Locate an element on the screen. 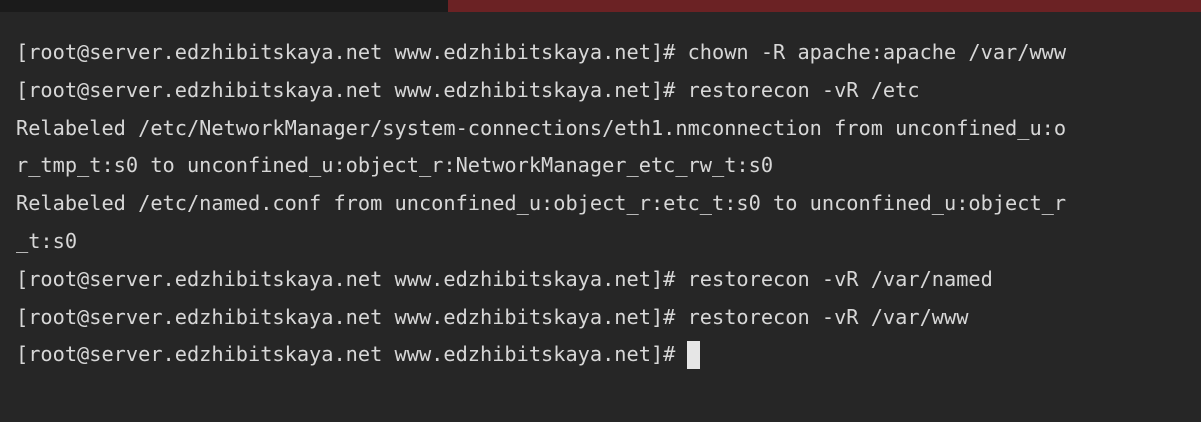  text-cursor is located at coordinates (694, 355).